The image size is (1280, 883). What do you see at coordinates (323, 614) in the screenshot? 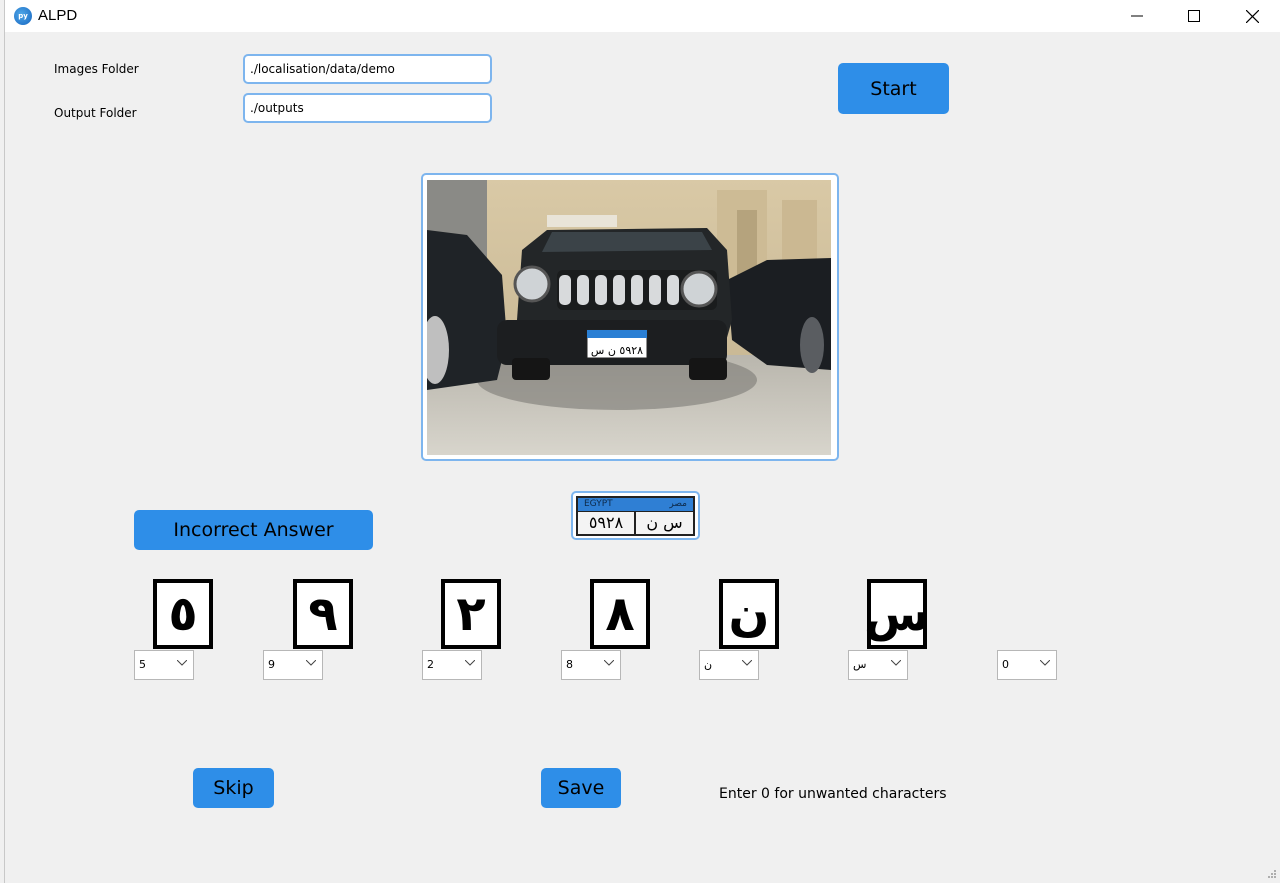
I see `char-image: ٩` at bounding box center [323, 614].